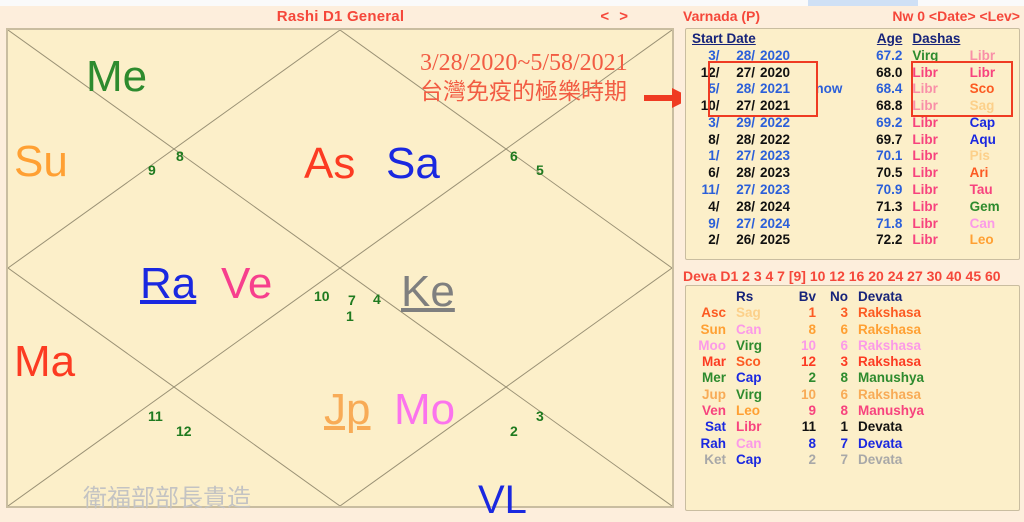 The image size is (1024, 522). I want to click on dasha-row: 8/28/2022 69.7 Libr Aqu, so click(853, 140).